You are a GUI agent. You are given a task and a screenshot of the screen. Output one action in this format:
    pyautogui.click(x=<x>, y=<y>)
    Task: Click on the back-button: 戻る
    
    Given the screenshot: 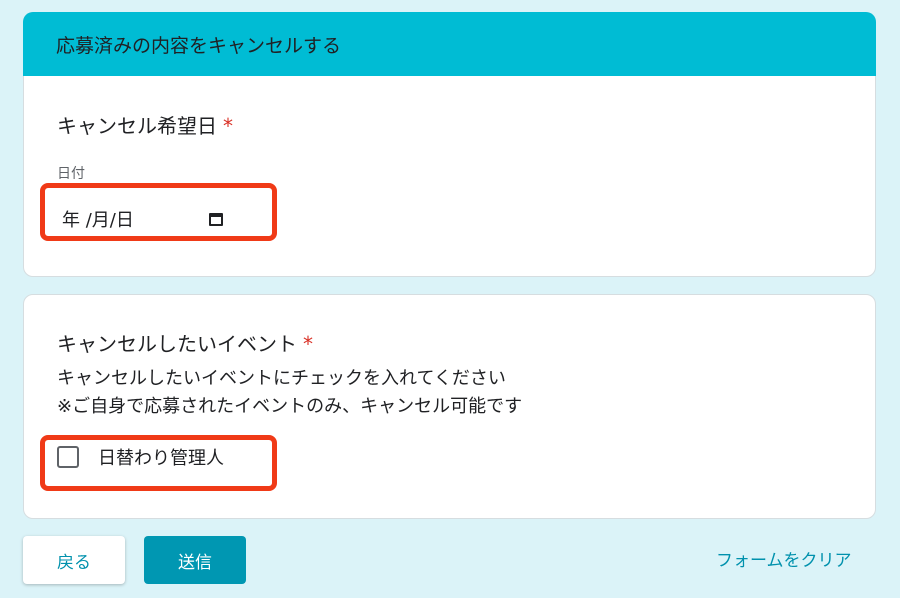 What is the action you would take?
    pyautogui.click(x=74, y=560)
    